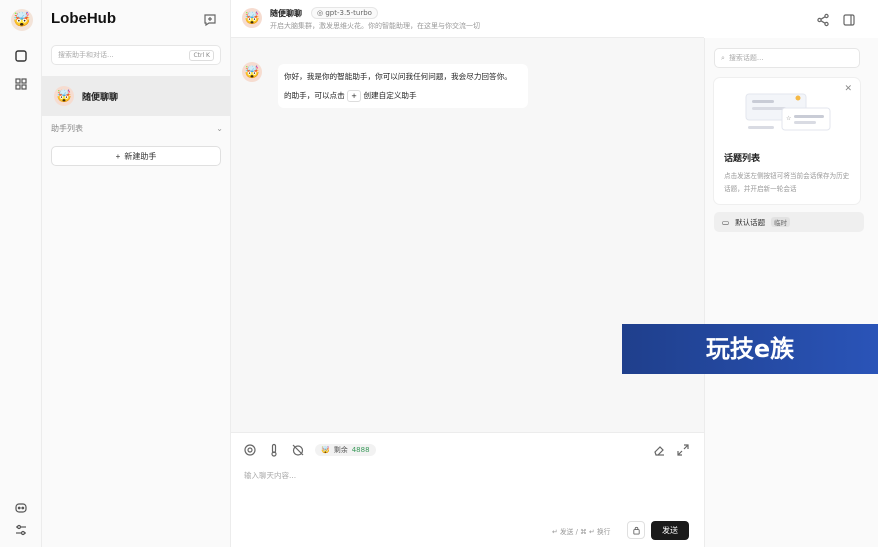  Describe the element at coordinates (742, 159) in the screenshot. I see `topic-card-title: 话题列表` at that location.